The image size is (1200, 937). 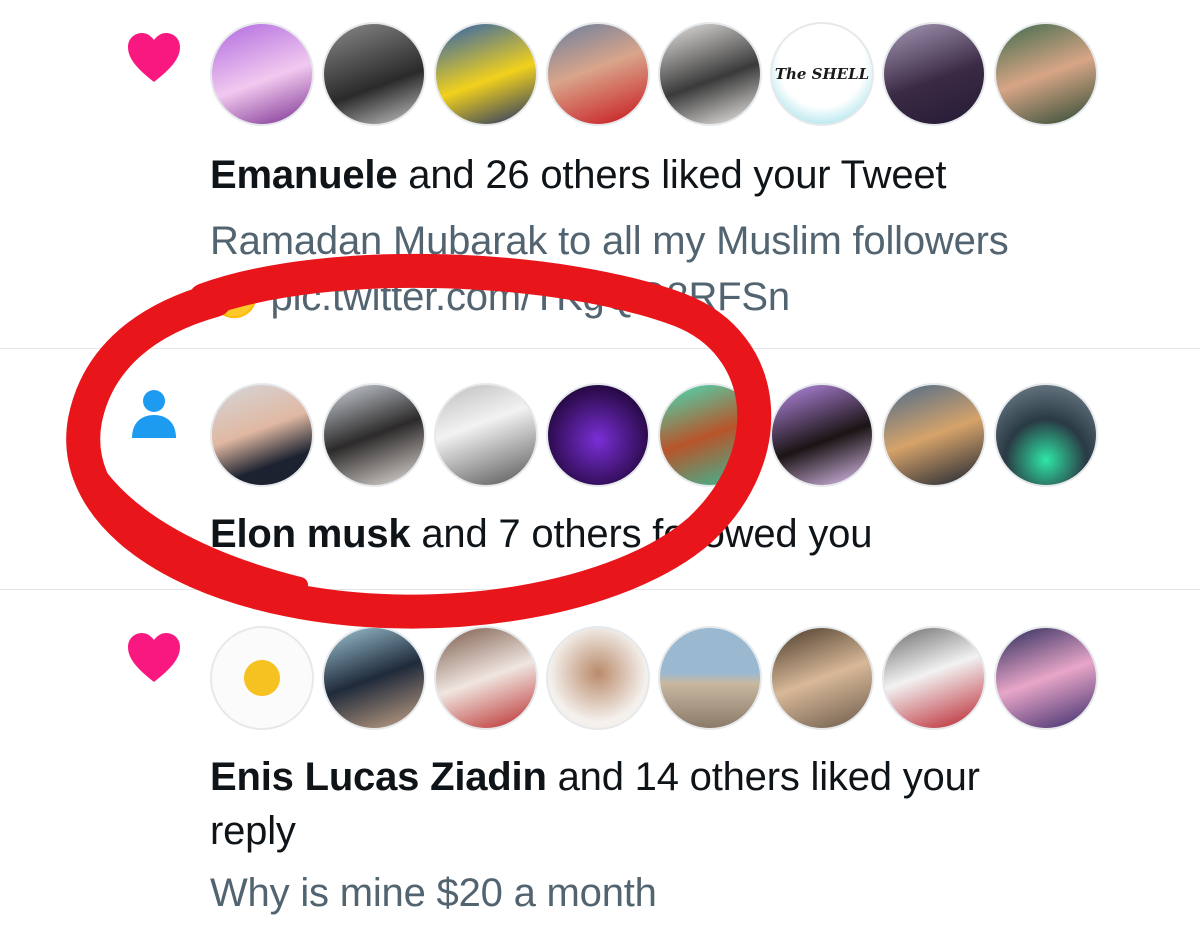 I want to click on avatar-chess-knight, so click(x=262, y=678).